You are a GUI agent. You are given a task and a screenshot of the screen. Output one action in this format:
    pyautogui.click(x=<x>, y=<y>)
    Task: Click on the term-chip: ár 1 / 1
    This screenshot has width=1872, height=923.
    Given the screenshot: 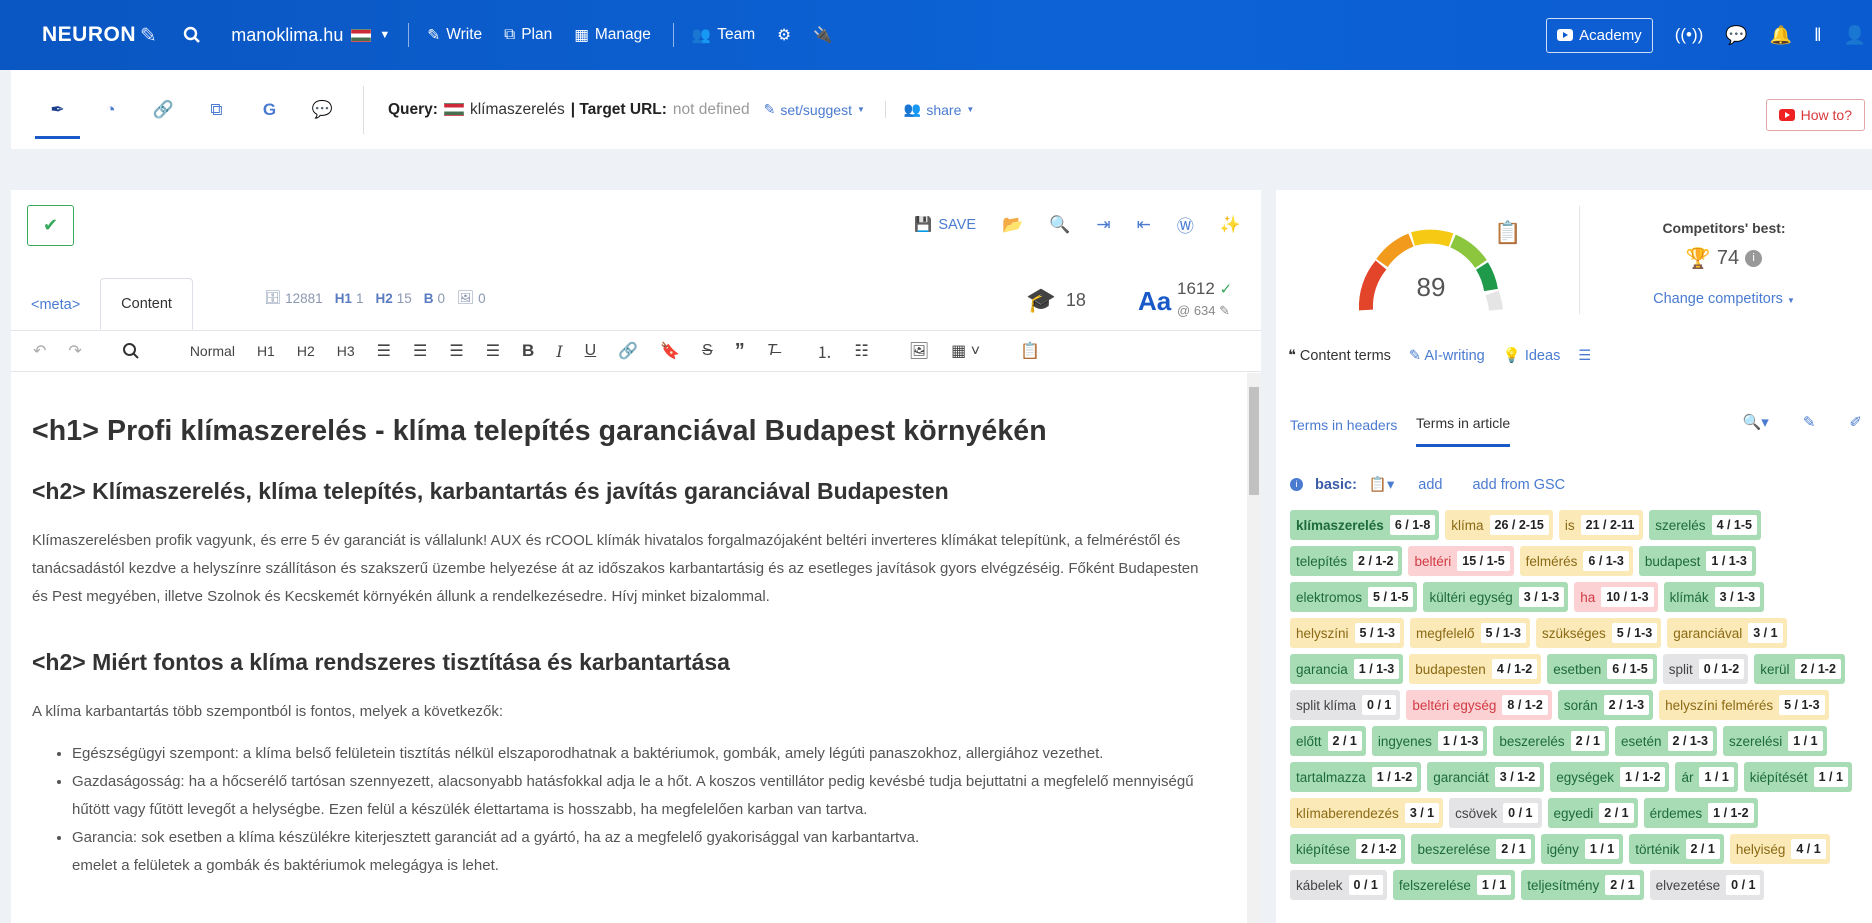 What is the action you would take?
    pyautogui.click(x=1706, y=777)
    